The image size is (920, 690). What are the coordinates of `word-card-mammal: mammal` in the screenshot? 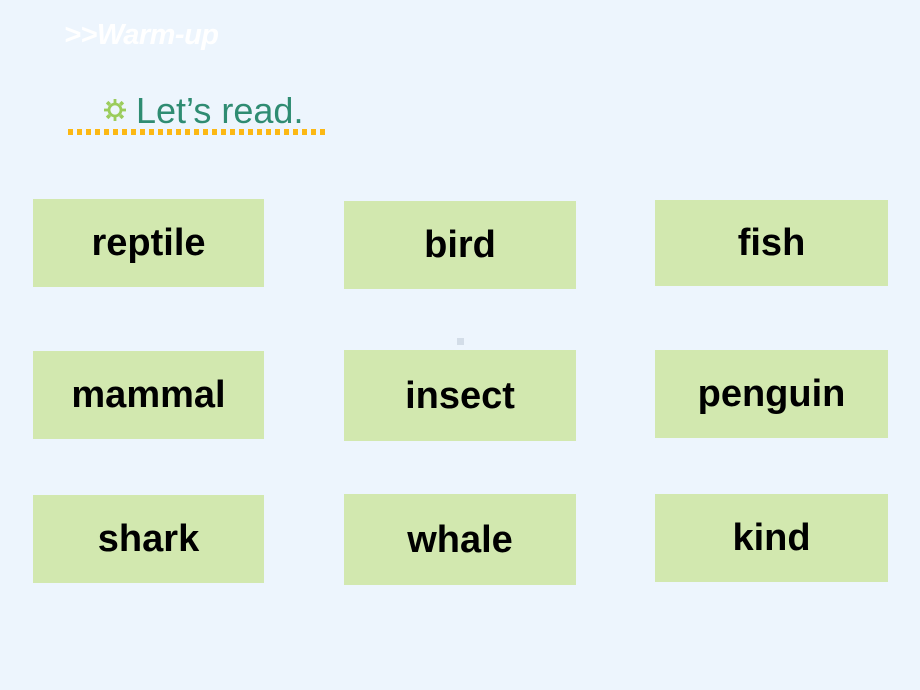 It's located at (148, 395).